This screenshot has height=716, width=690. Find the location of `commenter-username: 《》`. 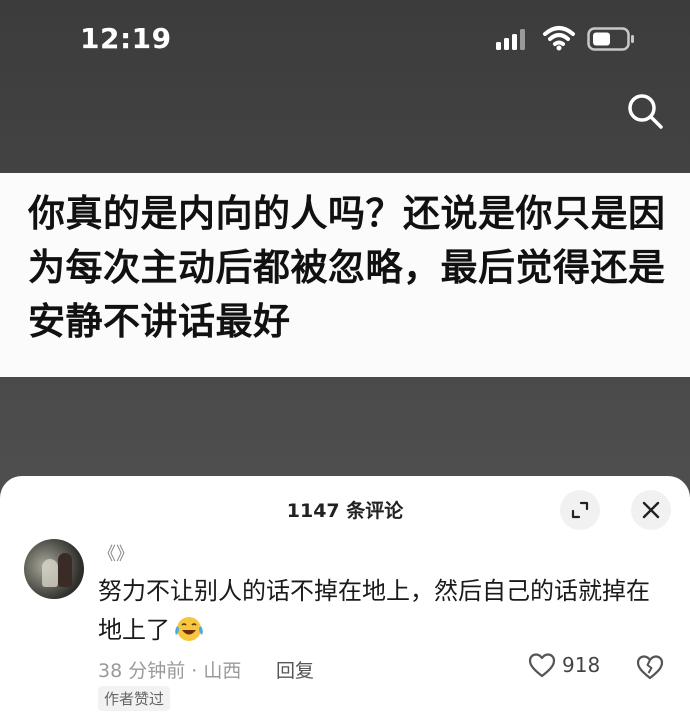

commenter-username: 《》 is located at coordinates (116, 553).